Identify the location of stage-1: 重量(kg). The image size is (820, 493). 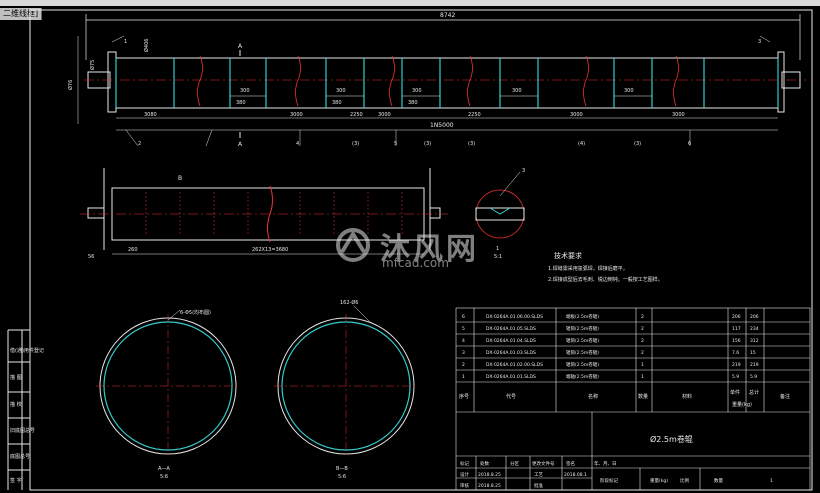
(659, 480).